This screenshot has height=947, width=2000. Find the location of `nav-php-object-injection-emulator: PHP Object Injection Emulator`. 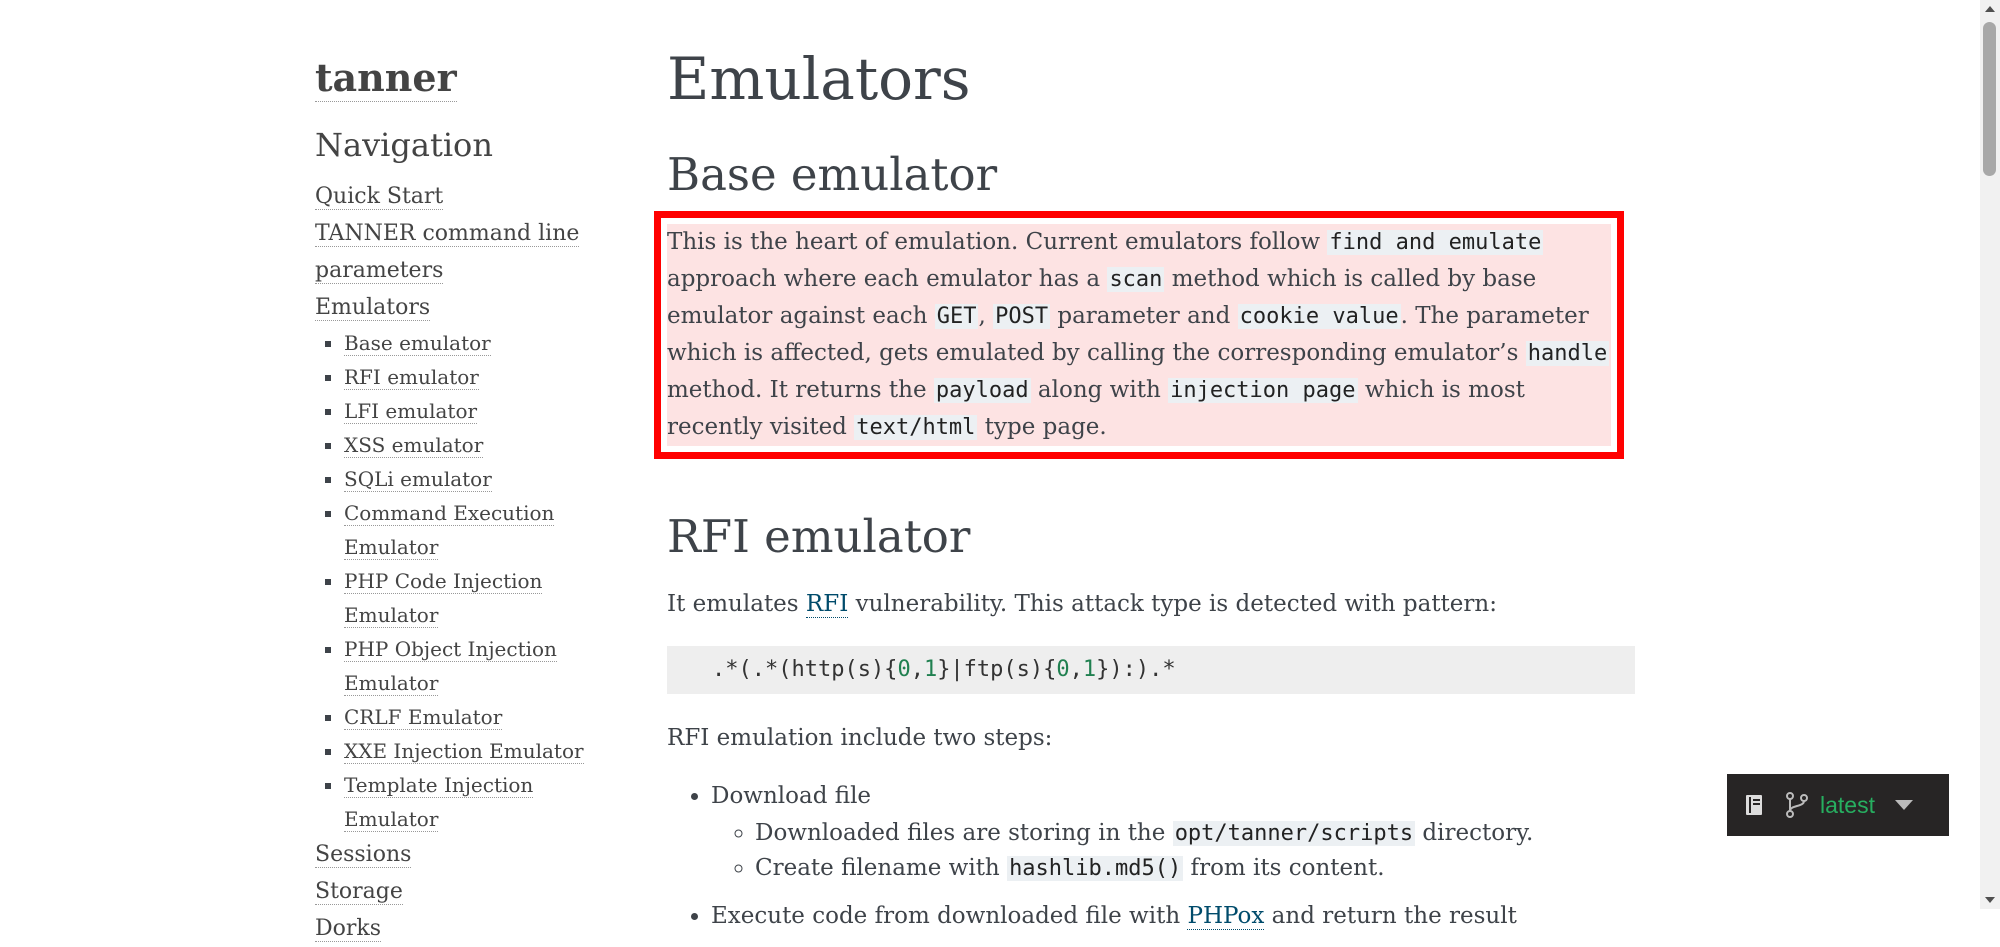

nav-php-object-injection-emulator: PHP Object Injection Emulator is located at coordinates (450, 666).